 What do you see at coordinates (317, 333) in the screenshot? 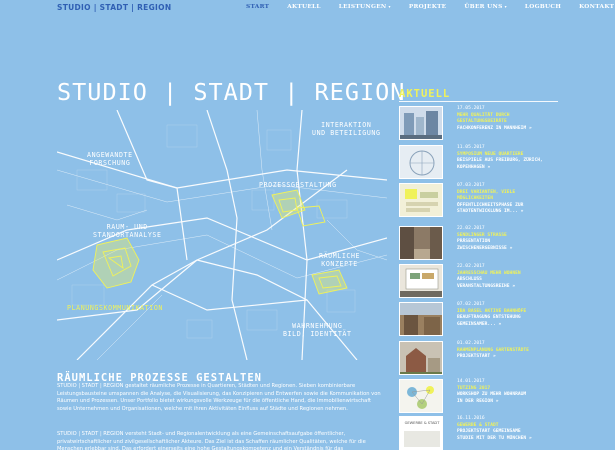
I see `label-line: BILD, IDENTITÄT` at bounding box center [317, 333].